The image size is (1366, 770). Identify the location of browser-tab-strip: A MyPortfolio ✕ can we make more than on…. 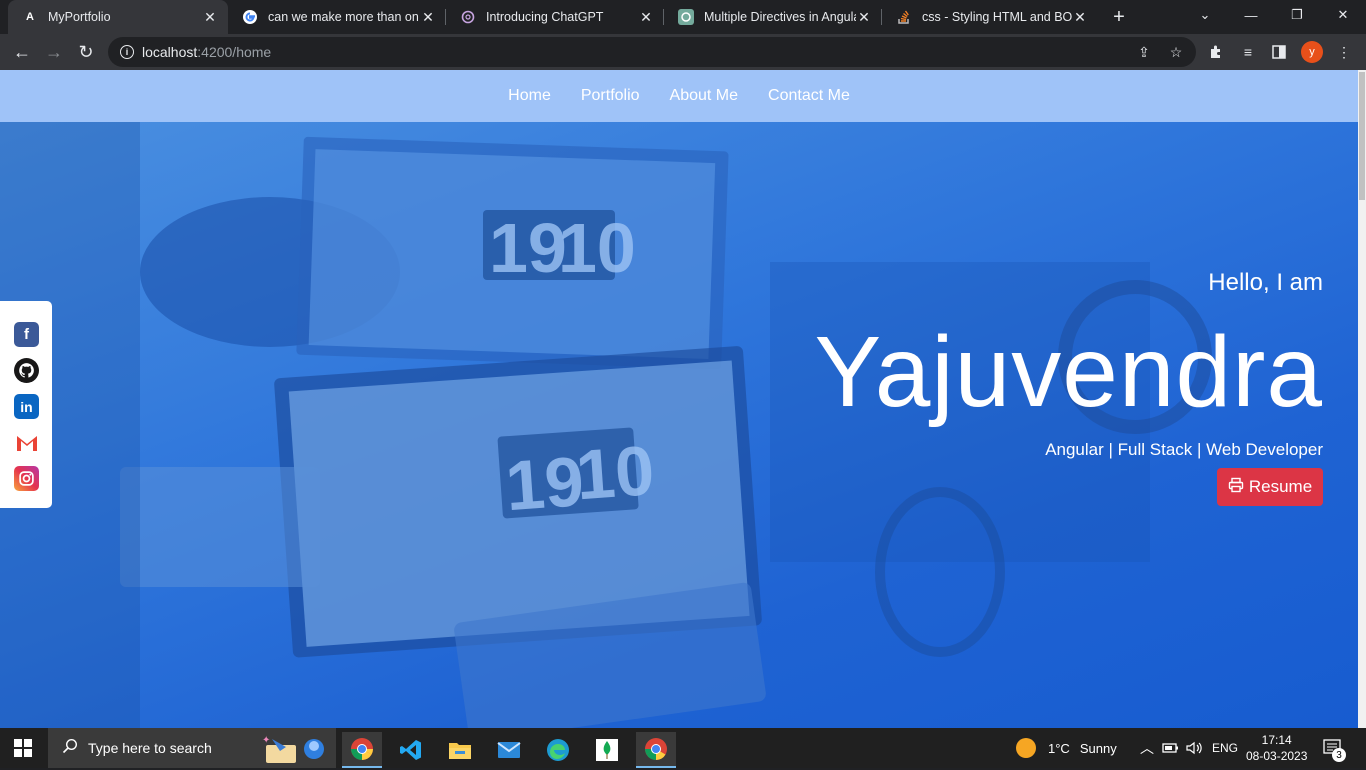
(683, 17).